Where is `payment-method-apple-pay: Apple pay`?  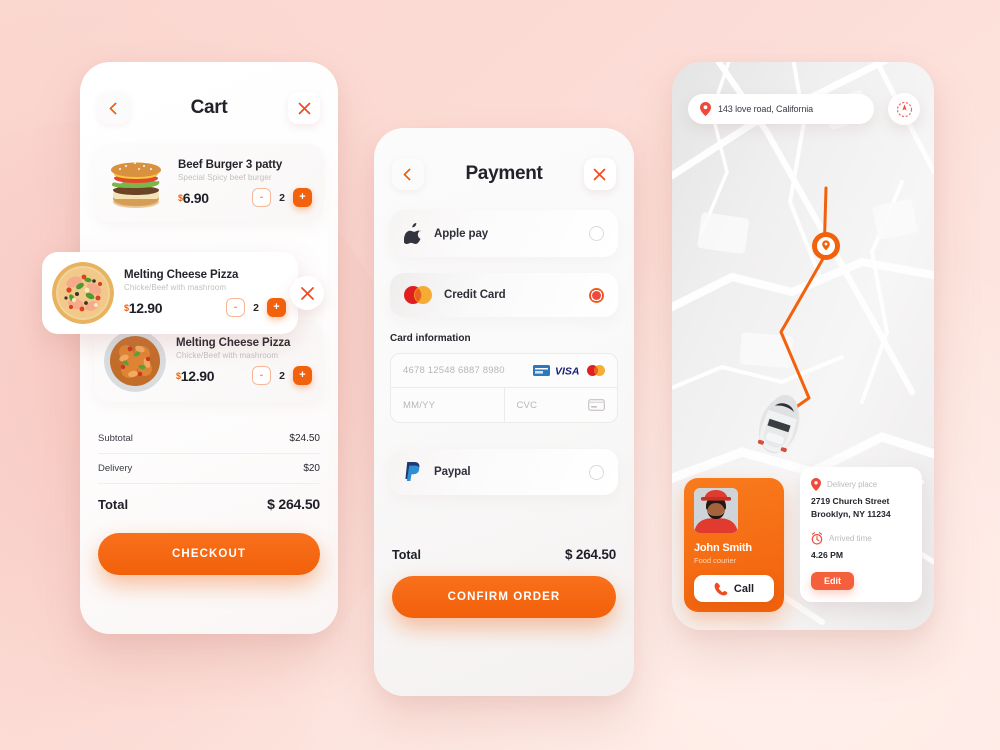 payment-method-apple-pay: Apple pay is located at coordinates (504, 233).